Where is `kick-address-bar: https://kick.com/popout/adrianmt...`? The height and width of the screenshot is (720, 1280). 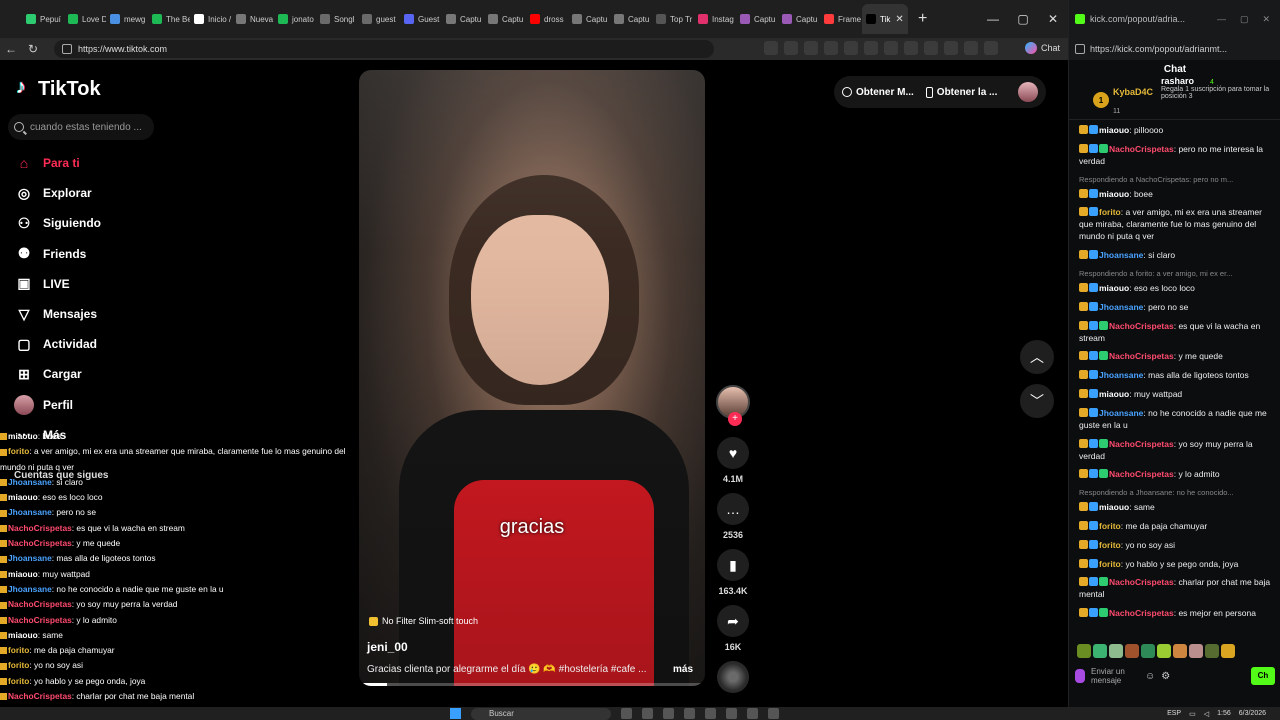 kick-address-bar: https://kick.com/popout/adrianmt... is located at coordinates (1174, 49).